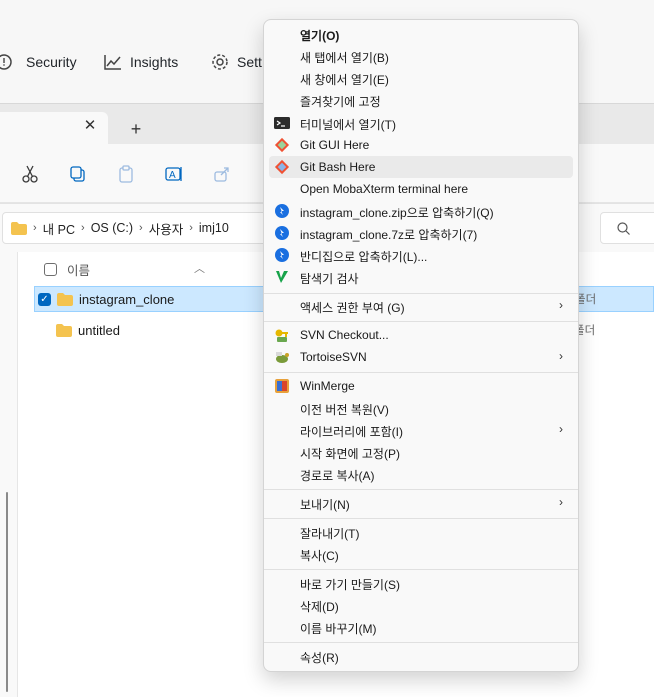 Image resolution: width=654 pixels, height=697 pixels. Describe the element at coordinates (350, 454) in the screenshot. I see `menu-item-label: 시작 화면에 고정(P)` at that location.